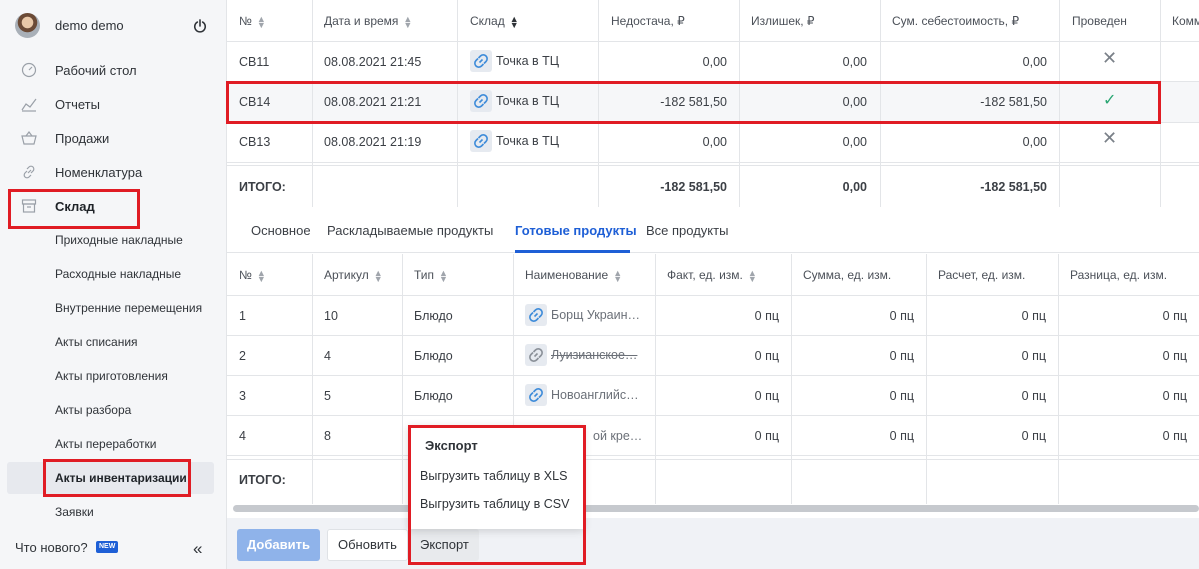  What do you see at coordinates (783, 21) in the screenshot?
I see `column-header: Излишек, ₽` at bounding box center [783, 21].